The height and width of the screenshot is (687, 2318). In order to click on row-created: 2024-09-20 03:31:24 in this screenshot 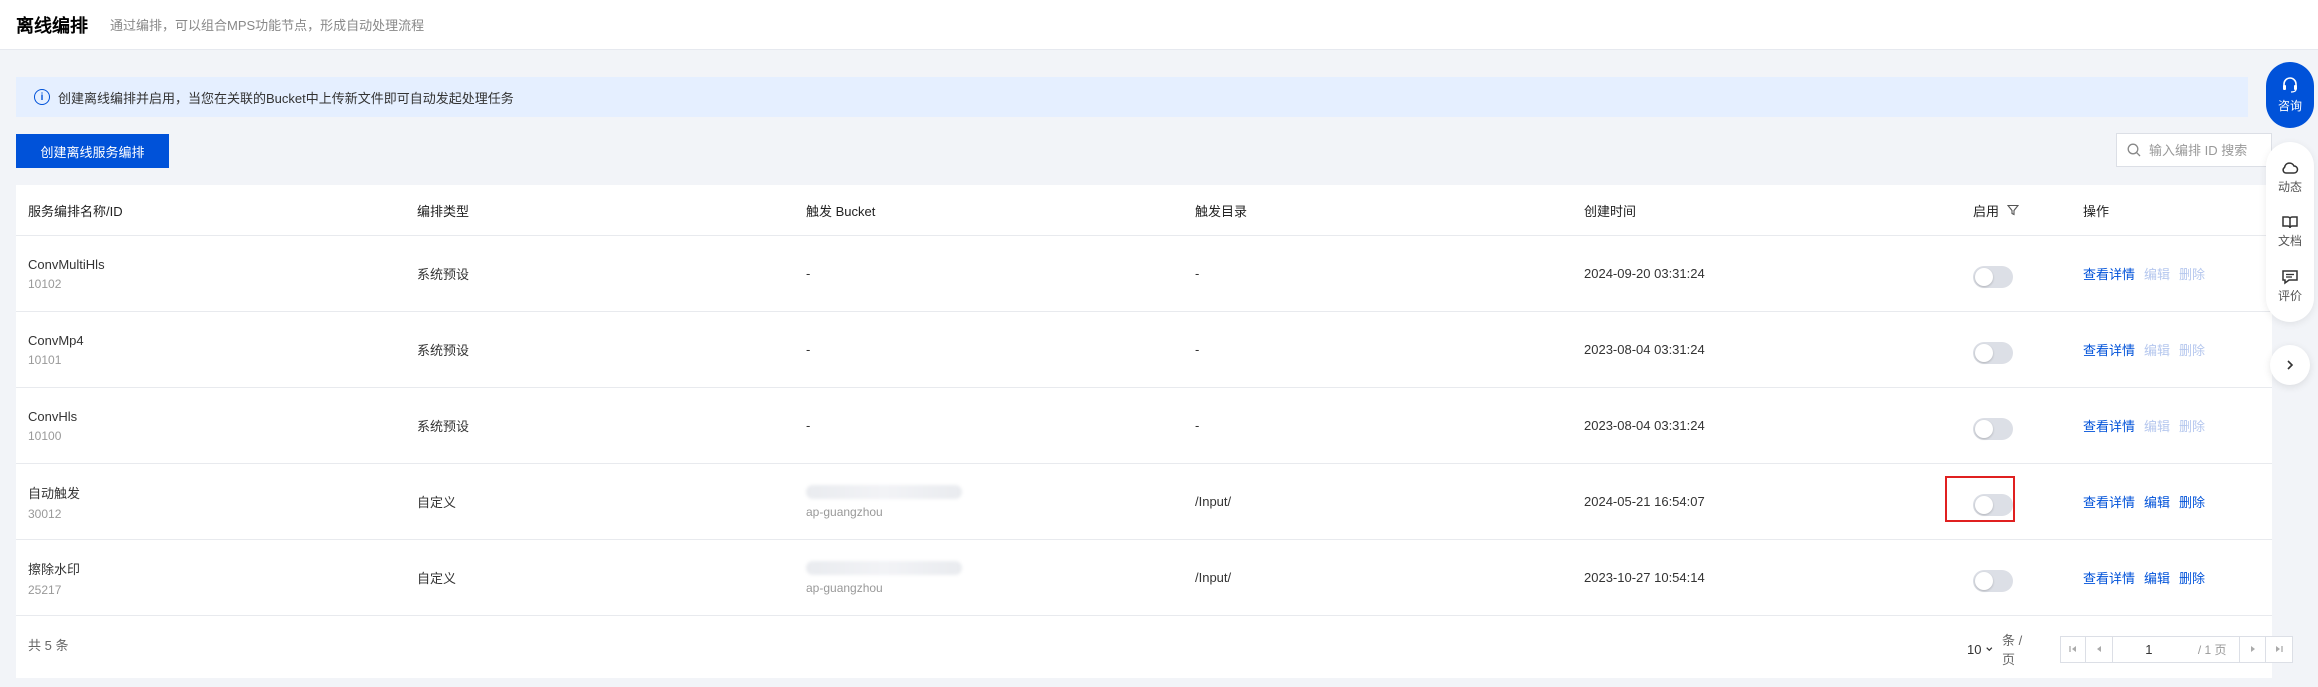, I will do `click(1644, 273)`.